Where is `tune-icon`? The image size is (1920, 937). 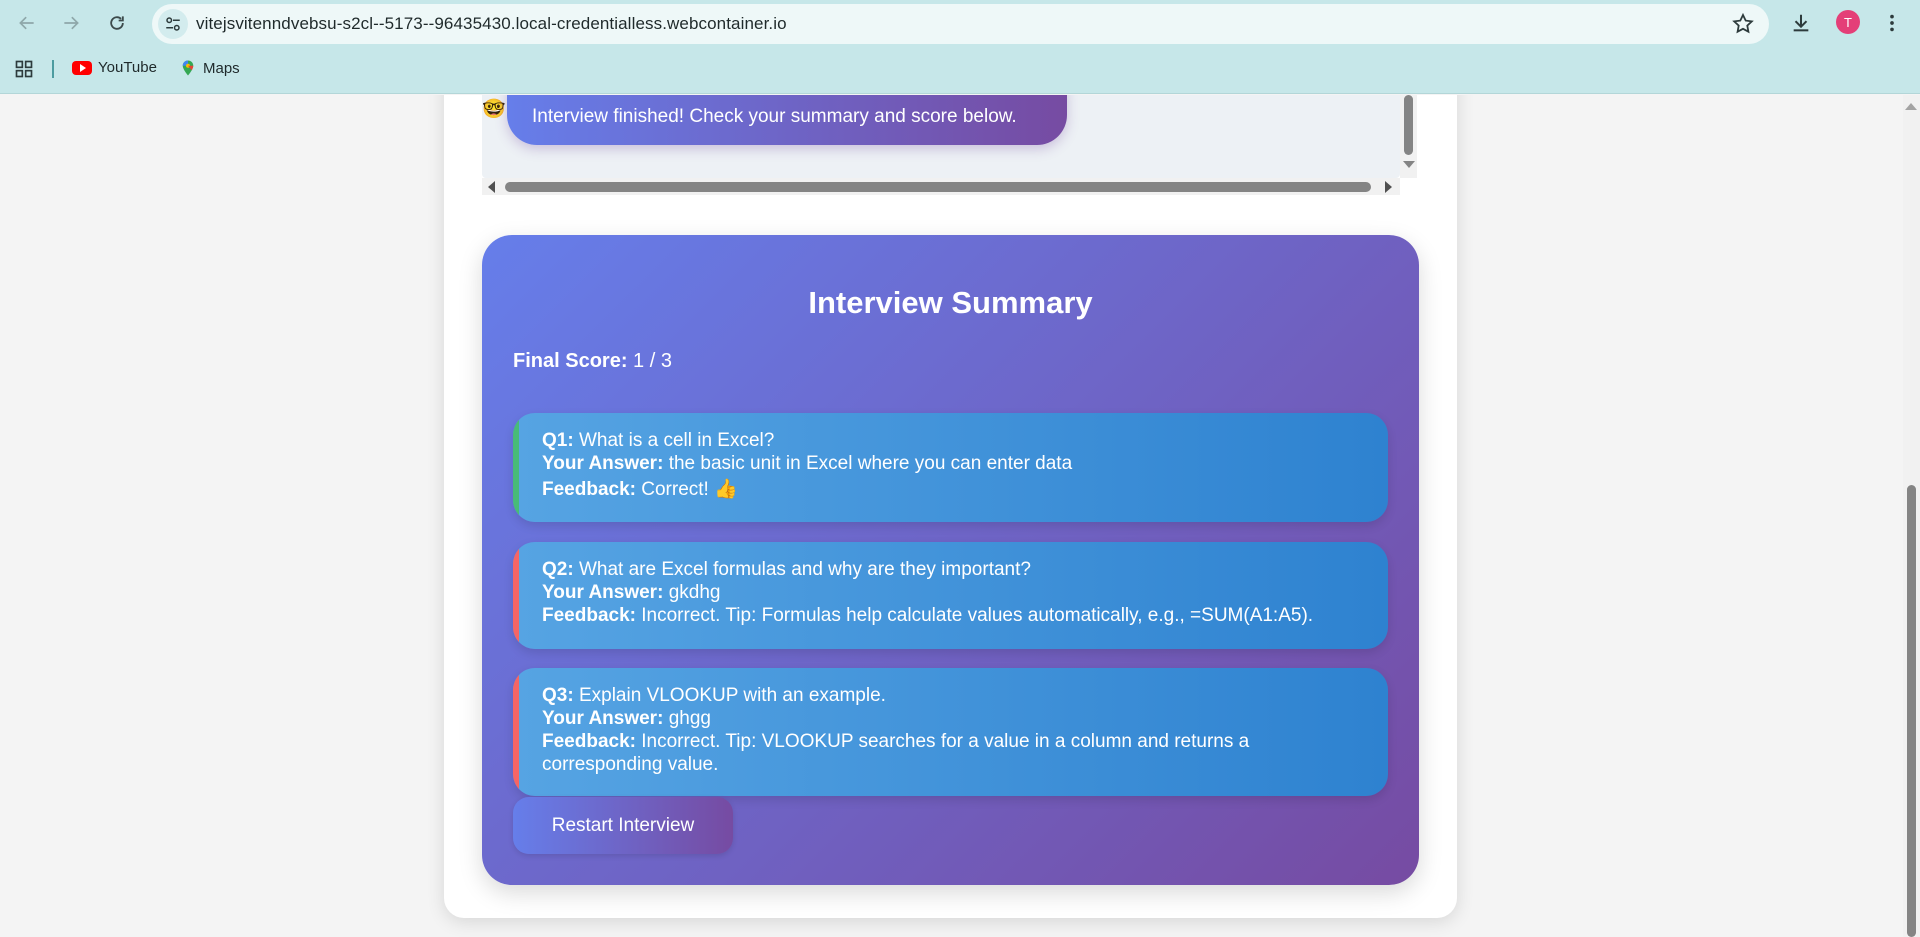
tune-icon is located at coordinates (173, 24).